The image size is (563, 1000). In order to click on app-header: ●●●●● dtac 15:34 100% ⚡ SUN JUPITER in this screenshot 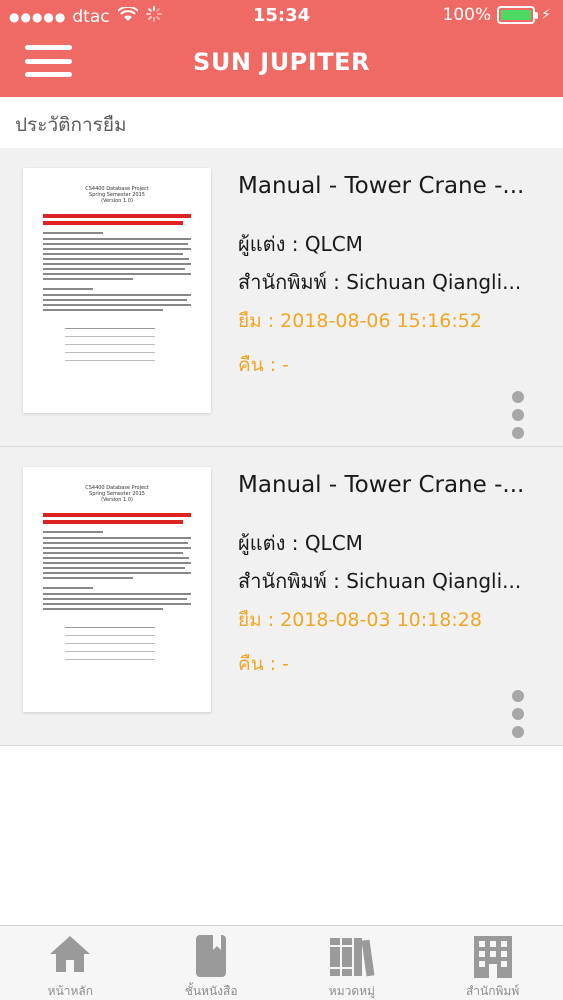, I will do `click(281, 48)`.